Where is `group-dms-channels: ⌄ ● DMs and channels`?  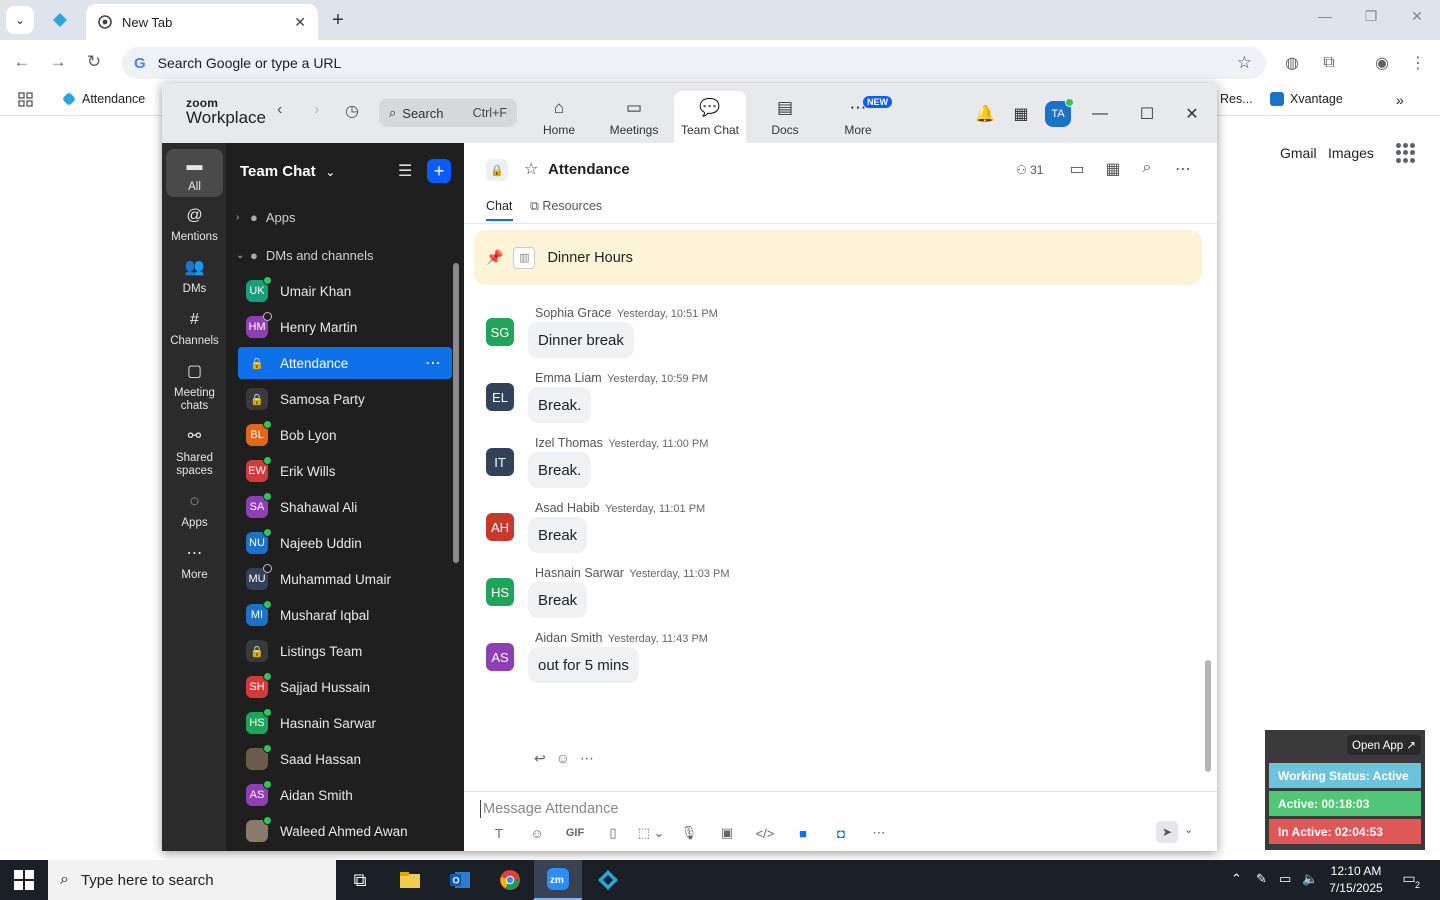 group-dms-channels: ⌄ ● DMs and channels is located at coordinates (305, 255).